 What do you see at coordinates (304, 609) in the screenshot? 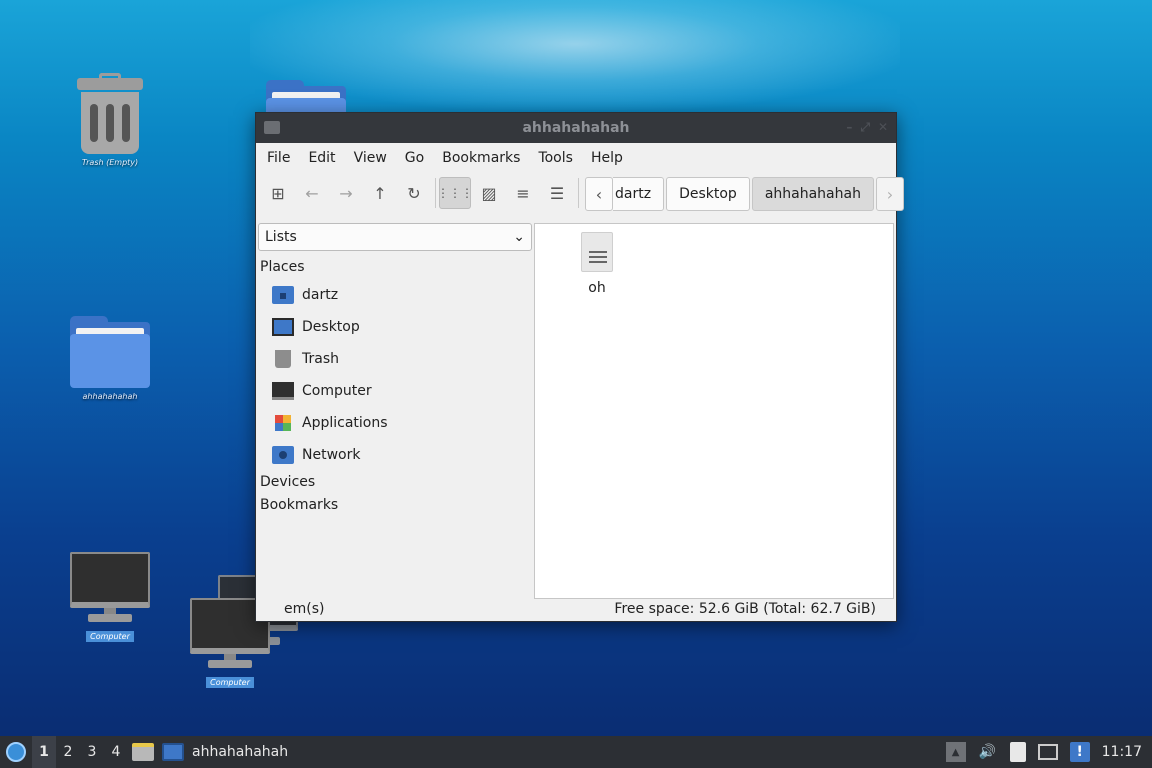
I see `status-item-count: em(s)` at bounding box center [304, 609].